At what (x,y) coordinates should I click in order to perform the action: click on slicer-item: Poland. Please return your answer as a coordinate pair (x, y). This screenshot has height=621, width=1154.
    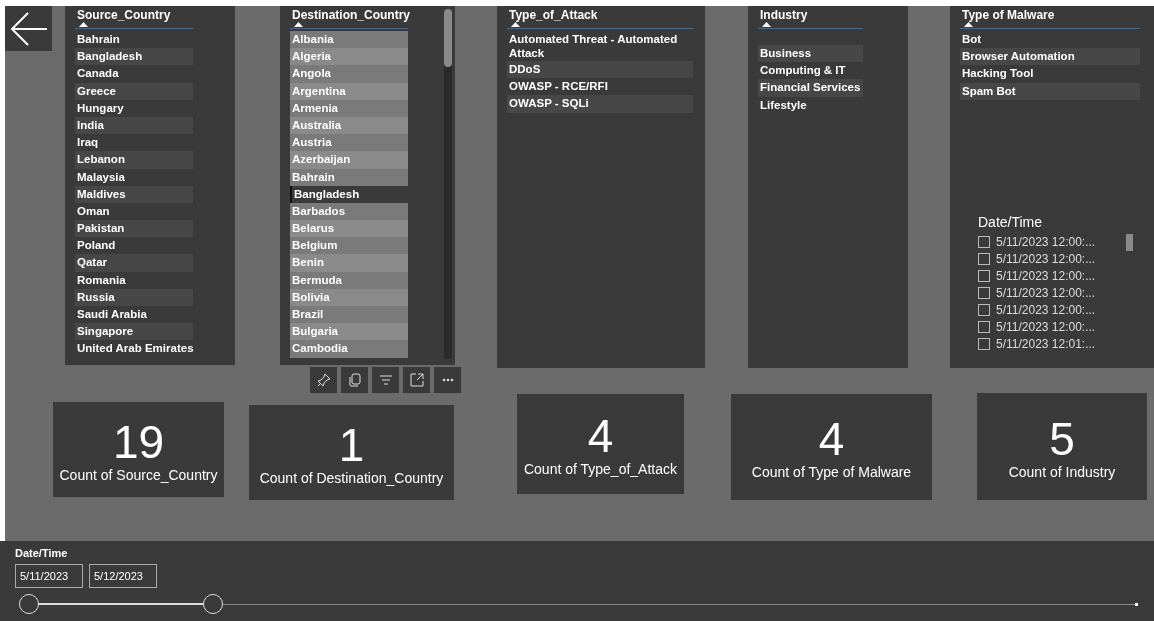
    Looking at the image, I should click on (134, 246).